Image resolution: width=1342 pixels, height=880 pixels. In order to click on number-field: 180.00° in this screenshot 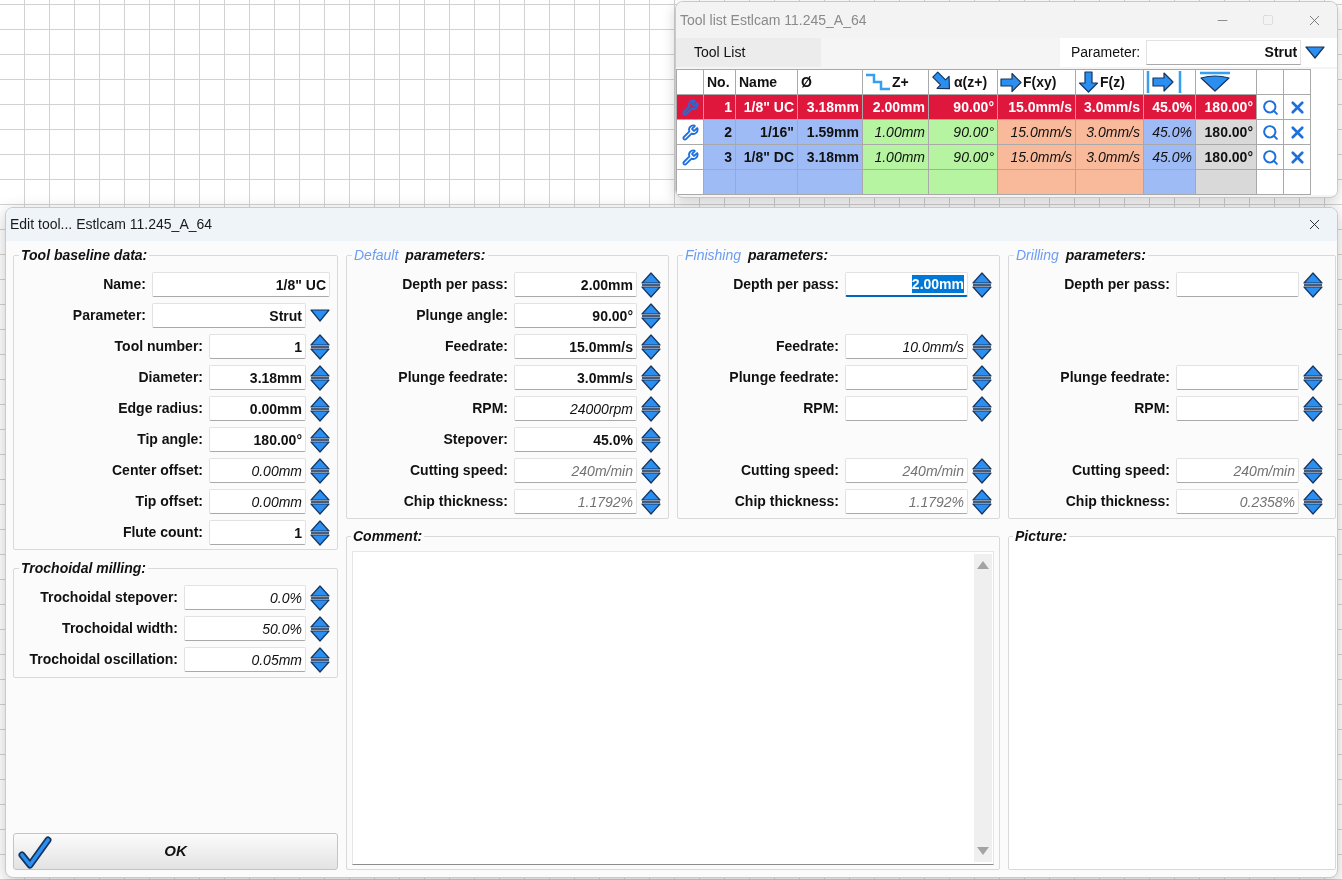, I will do `click(257, 439)`.